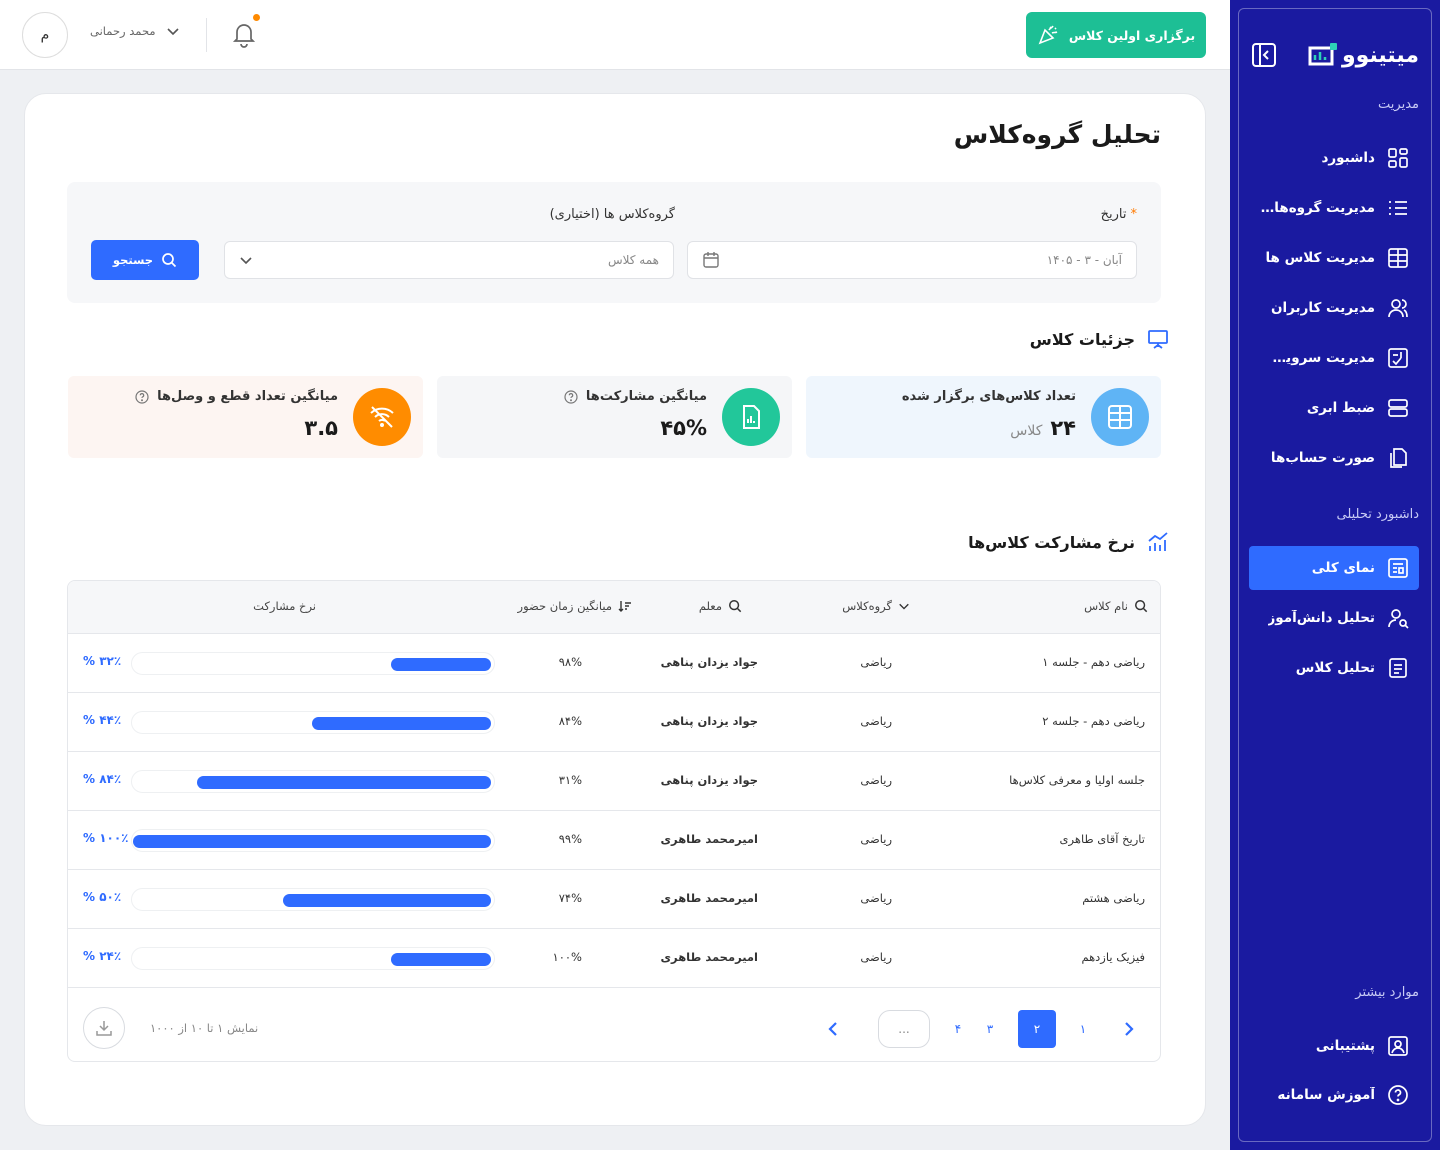 This screenshot has width=1440, height=1150. What do you see at coordinates (245, 417) in the screenshot?
I see `stat-card-disconnects: میانگین تعداد قطع و وصل‌ها ۳.۵` at bounding box center [245, 417].